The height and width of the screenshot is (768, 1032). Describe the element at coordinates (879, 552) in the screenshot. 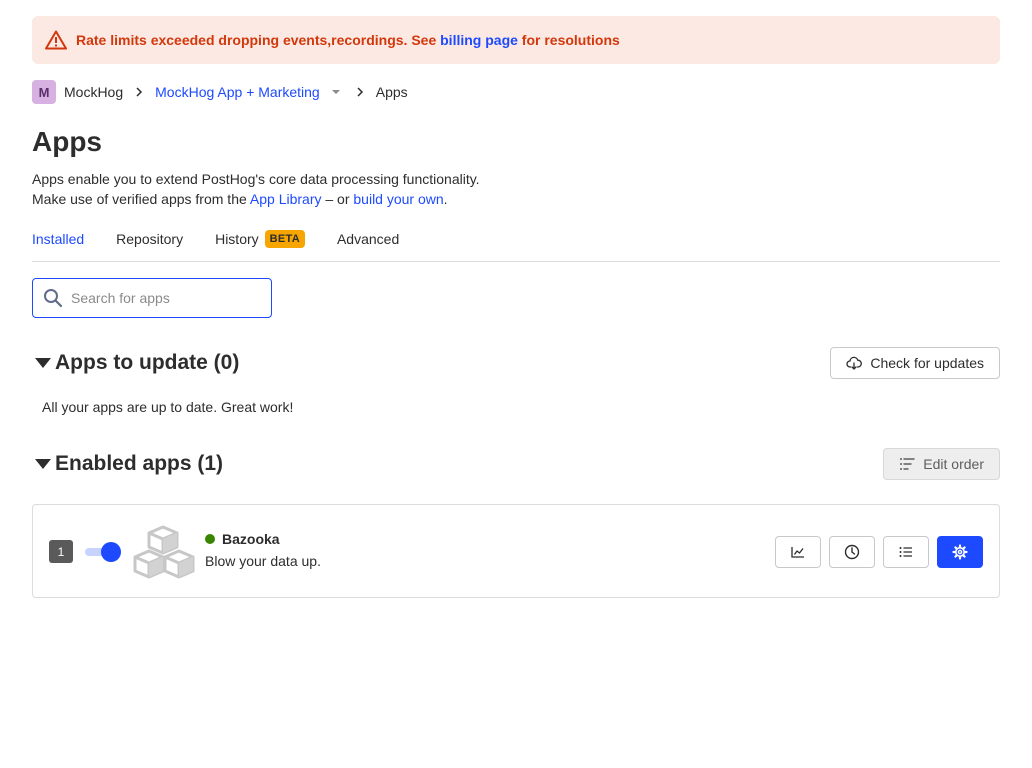

I see `app-actions` at that location.